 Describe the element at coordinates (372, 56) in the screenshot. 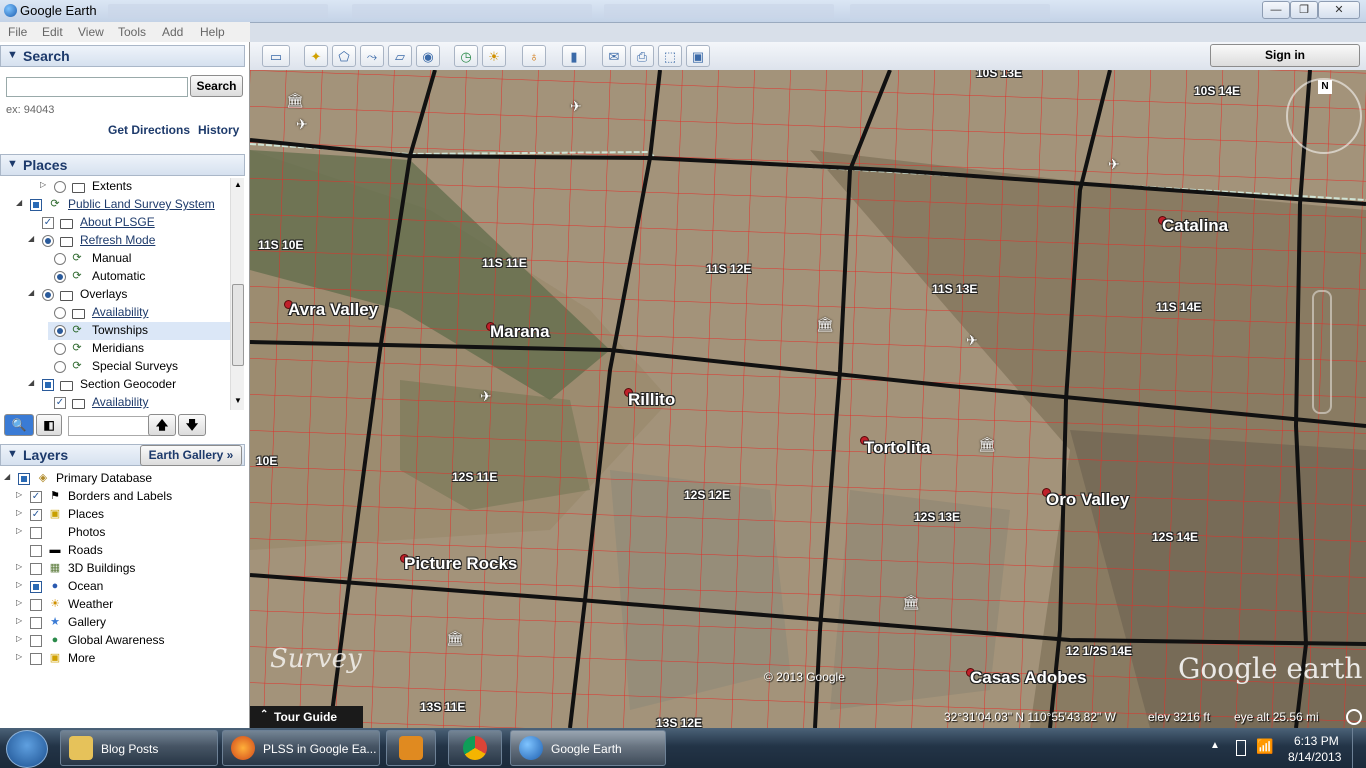

I see `path-icon: ⤳` at that location.